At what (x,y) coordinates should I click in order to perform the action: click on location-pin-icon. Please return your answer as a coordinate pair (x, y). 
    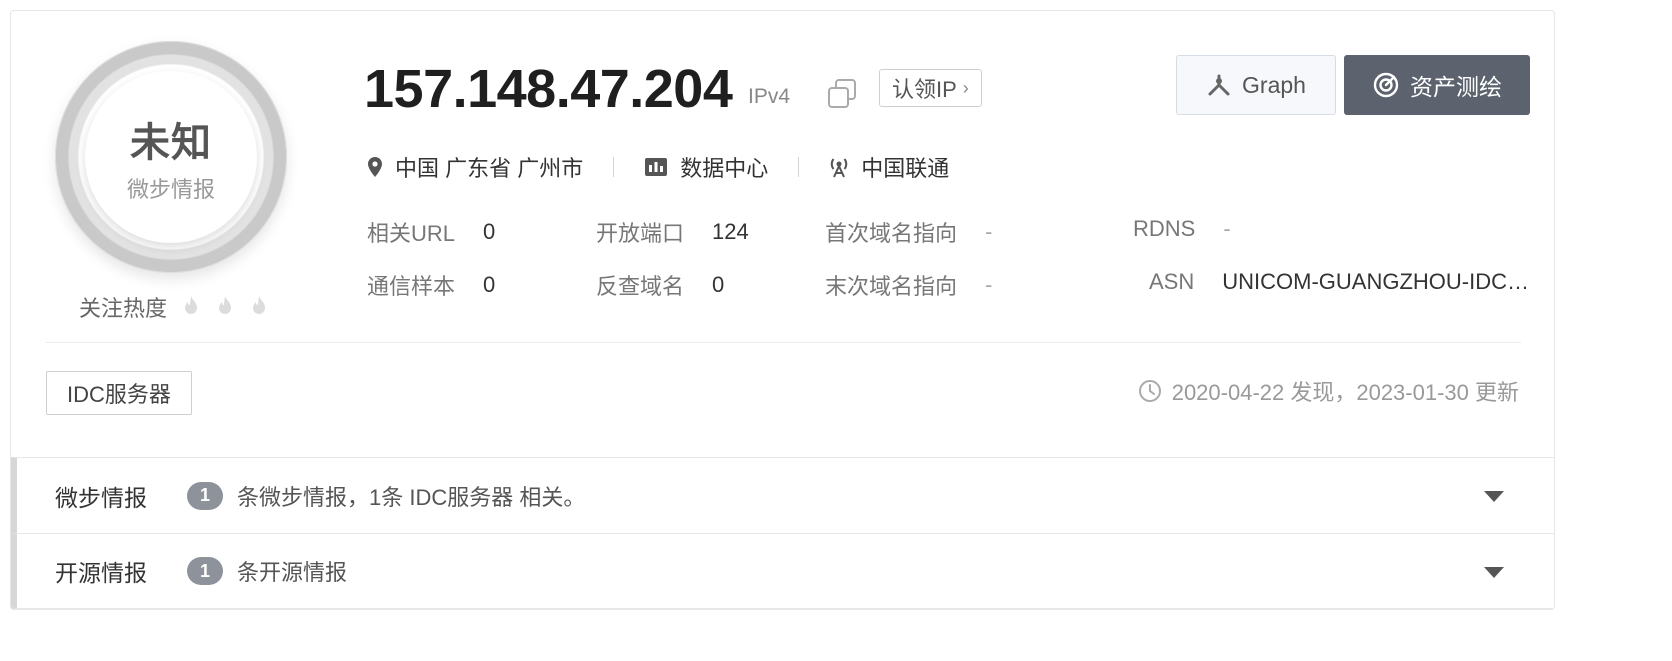
    Looking at the image, I should click on (375, 167).